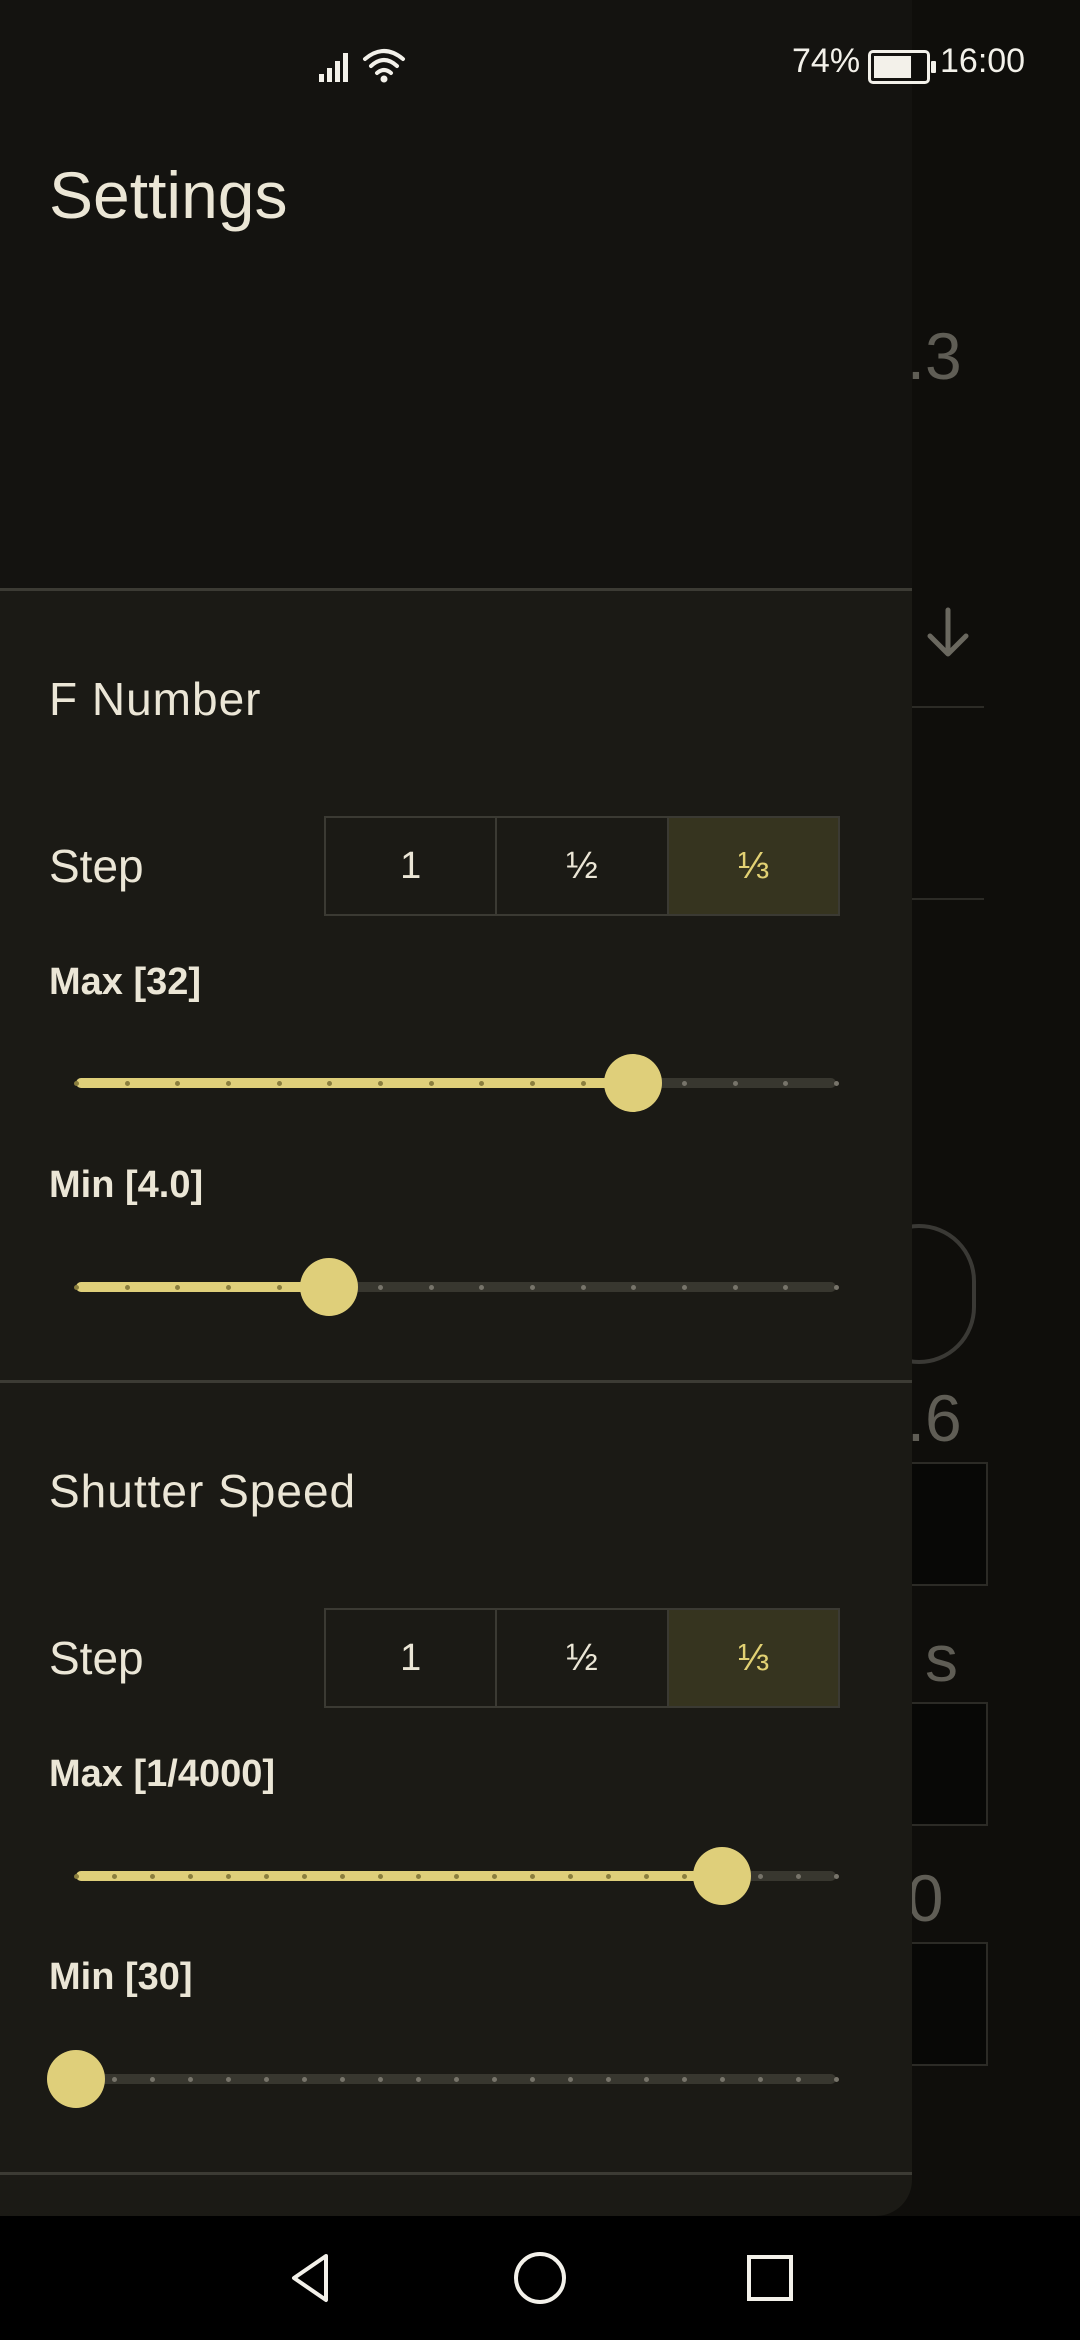  What do you see at coordinates (125, 982) in the screenshot?
I see `f-number-max-label: Max [32]` at bounding box center [125, 982].